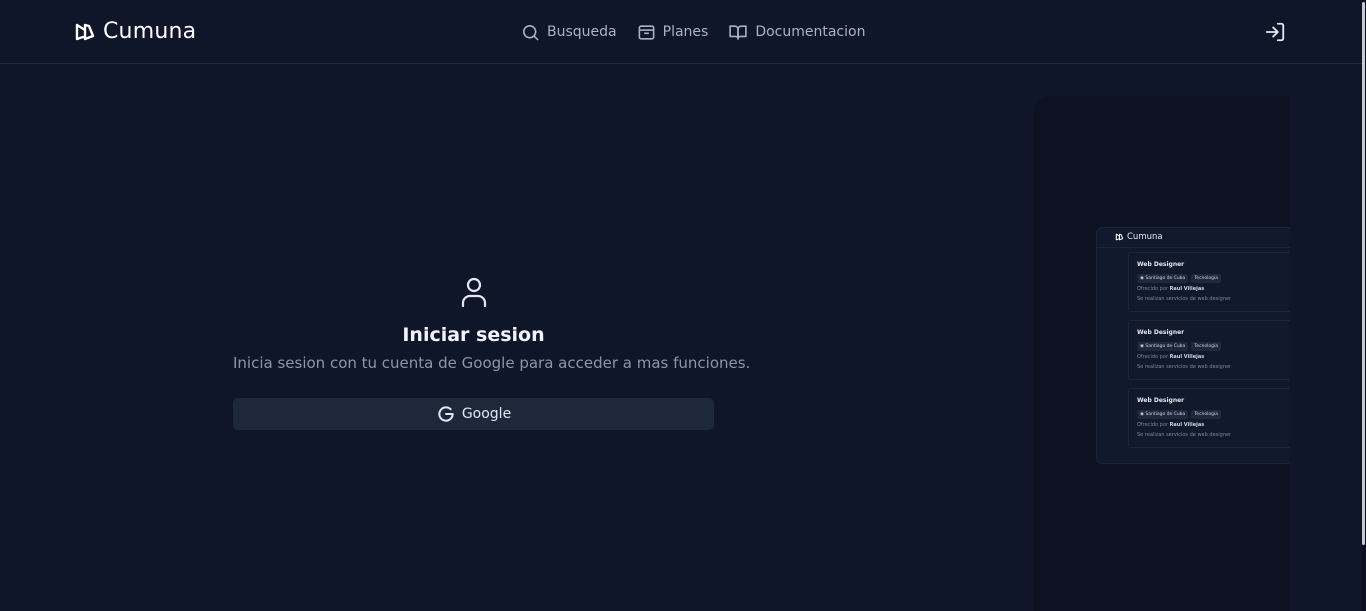 The width and height of the screenshot is (1366, 611). I want to click on nav-item-busqueda: Busqueda, so click(569, 32).